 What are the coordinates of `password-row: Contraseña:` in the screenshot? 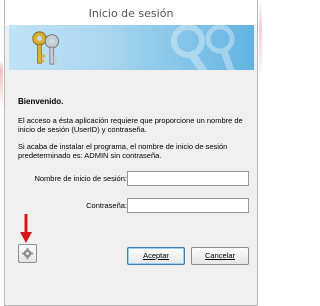 It's located at (131, 206).